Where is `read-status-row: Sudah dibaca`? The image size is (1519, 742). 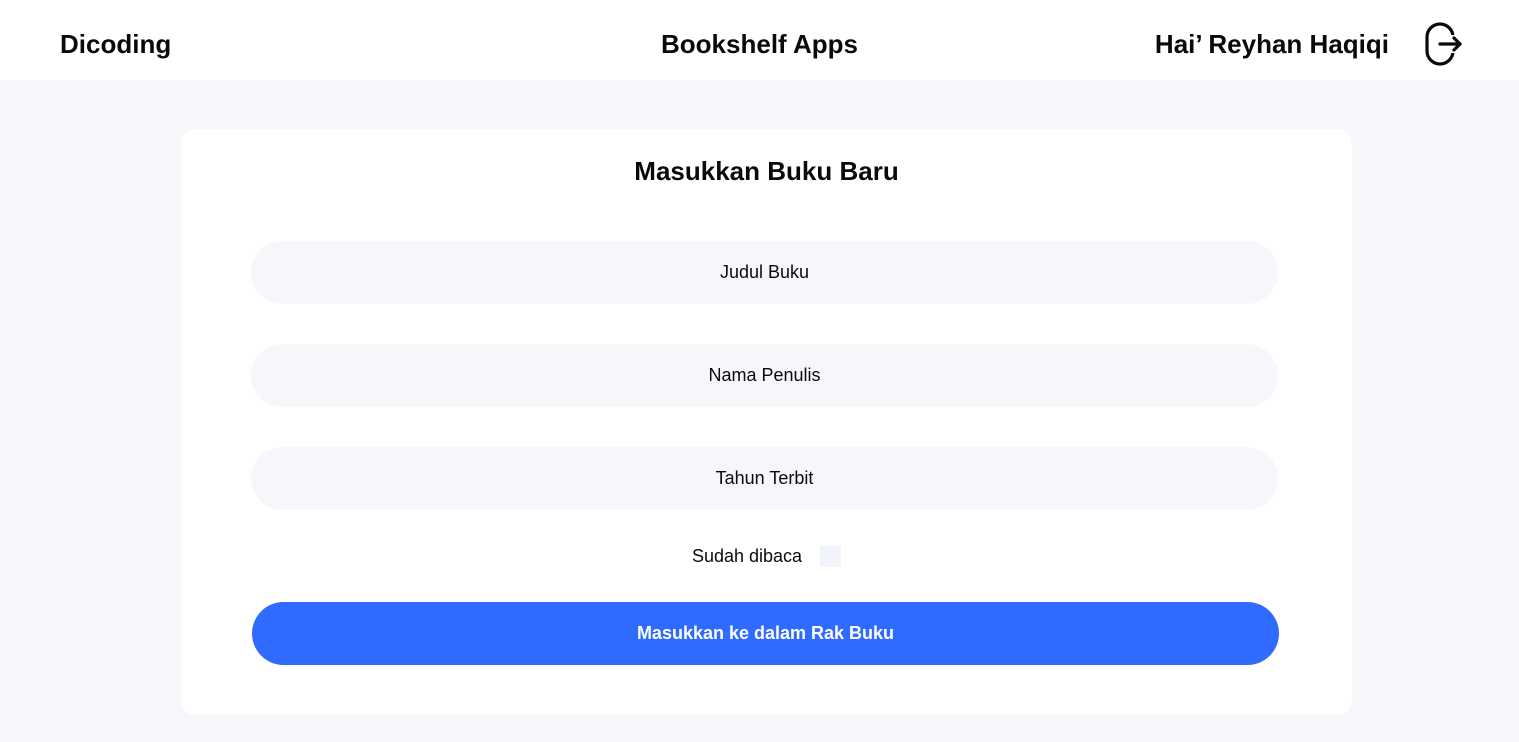
read-status-row: Sudah dibaca is located at coordinates (766, 556).